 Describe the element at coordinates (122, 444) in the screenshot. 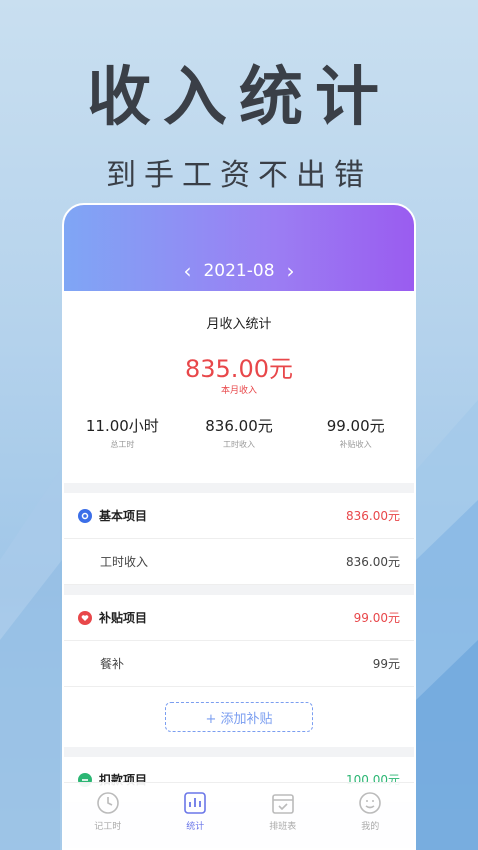

I see `stat-label: 总工时` at that location.